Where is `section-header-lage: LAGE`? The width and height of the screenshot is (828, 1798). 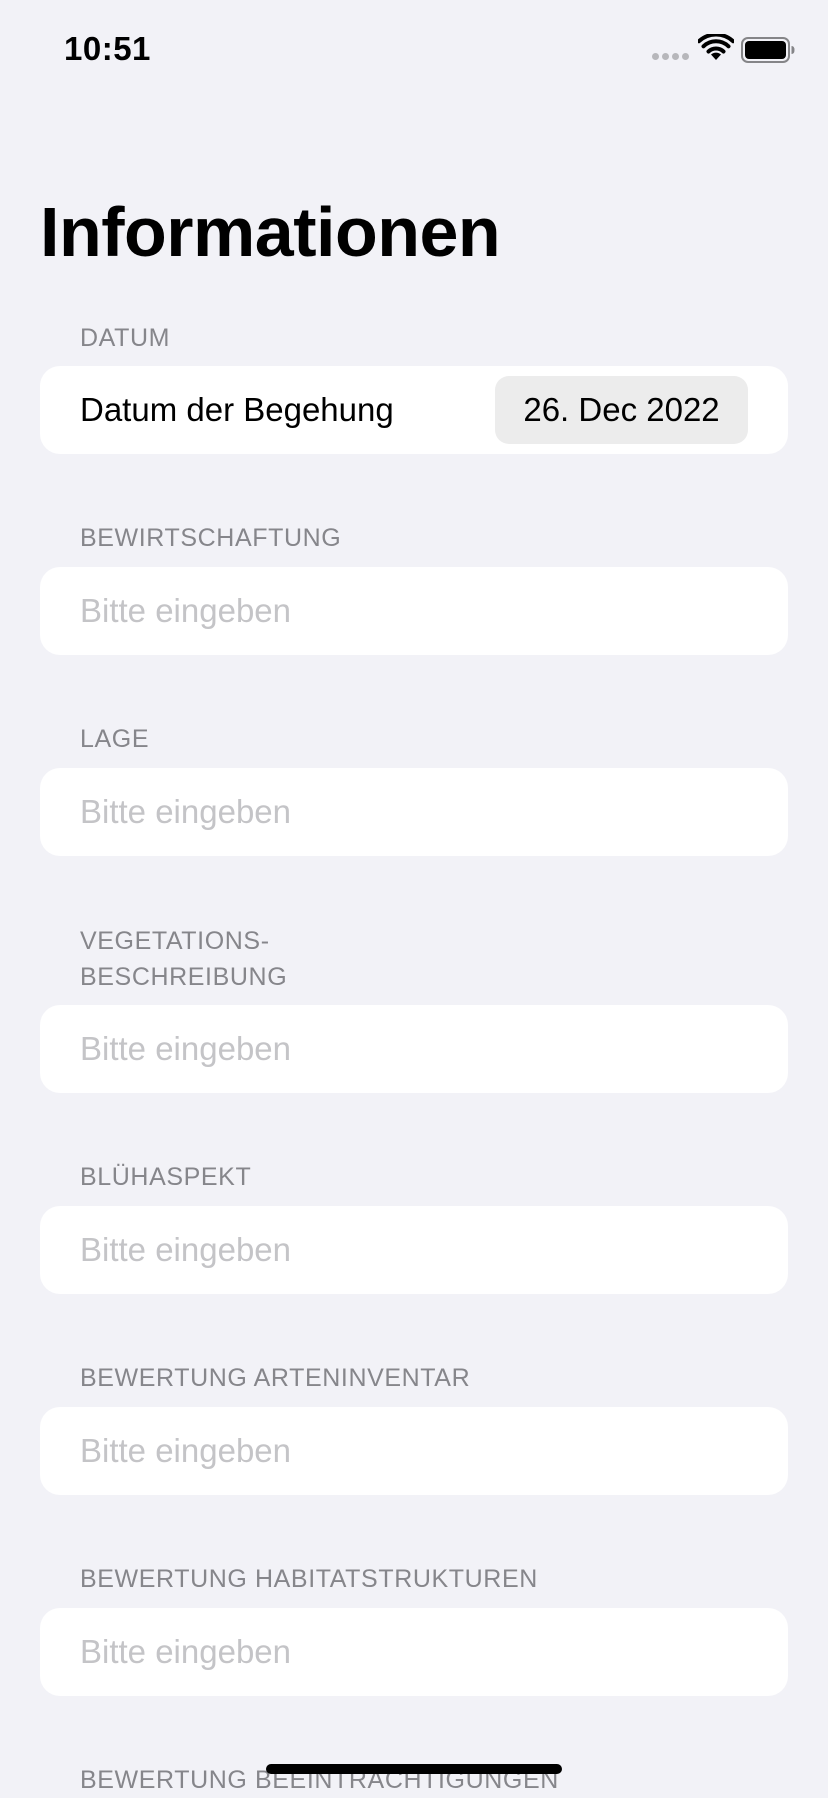 section-header-lage: LAGE is located at coordinates (115, 739).